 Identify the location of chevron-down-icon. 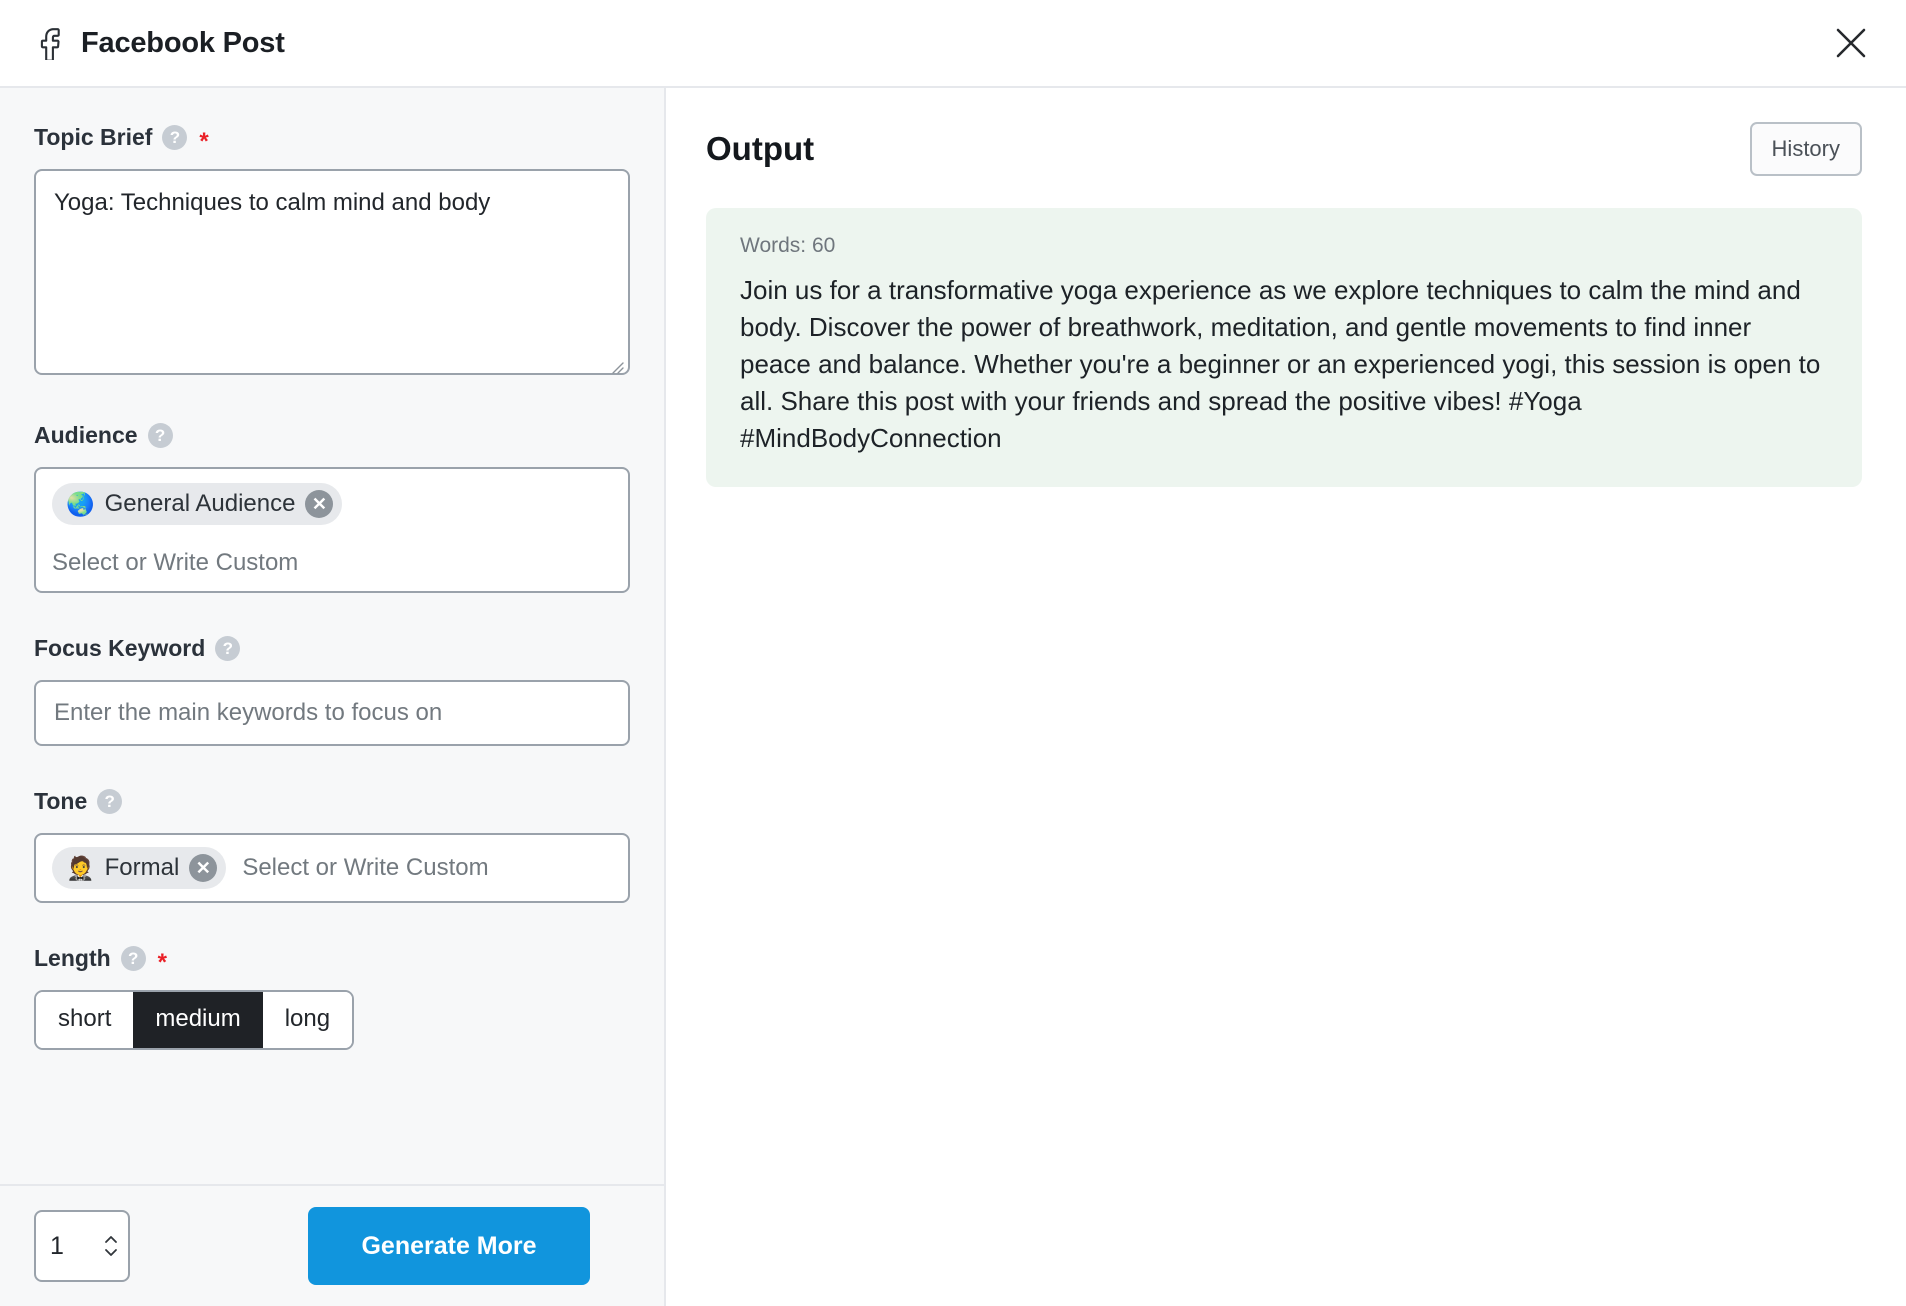
(111, 1252).